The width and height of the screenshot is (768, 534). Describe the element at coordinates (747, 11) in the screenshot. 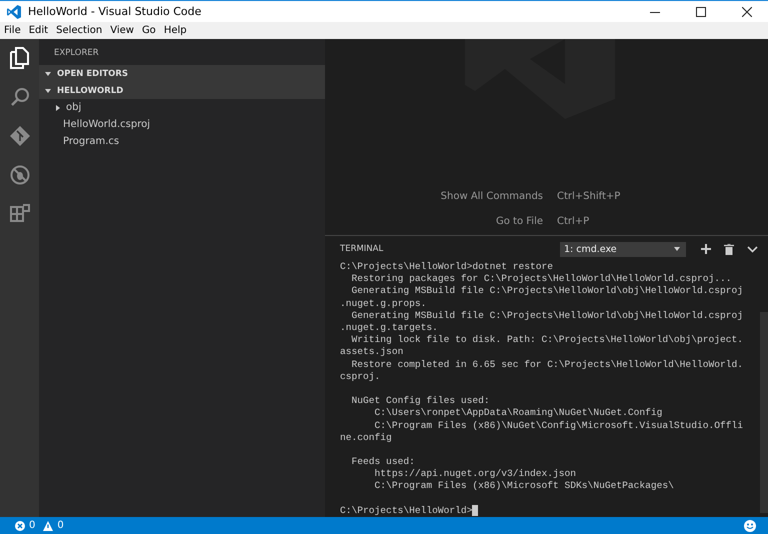

I see `close-icon` at that location.